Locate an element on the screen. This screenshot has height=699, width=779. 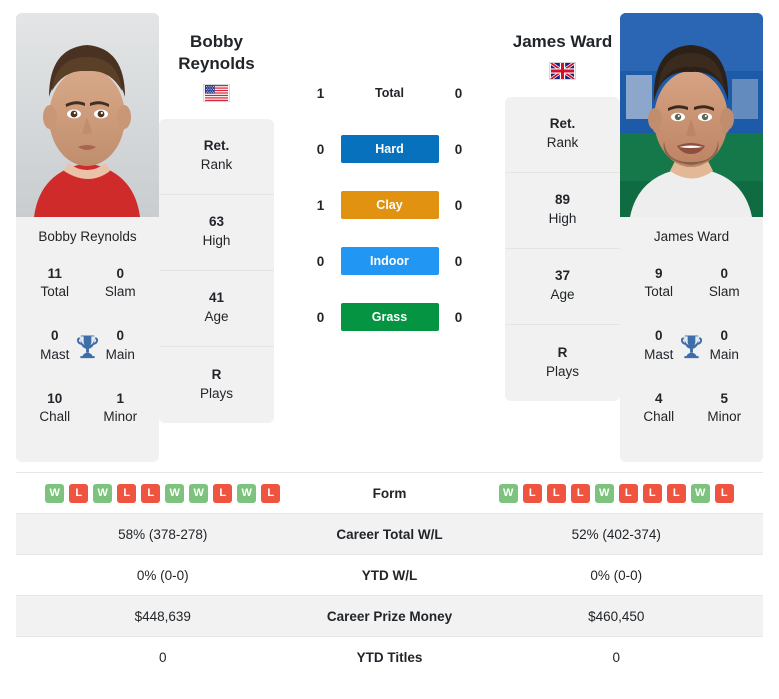
table-row-label: Career Total W/L is located at coordinates (389, 534).